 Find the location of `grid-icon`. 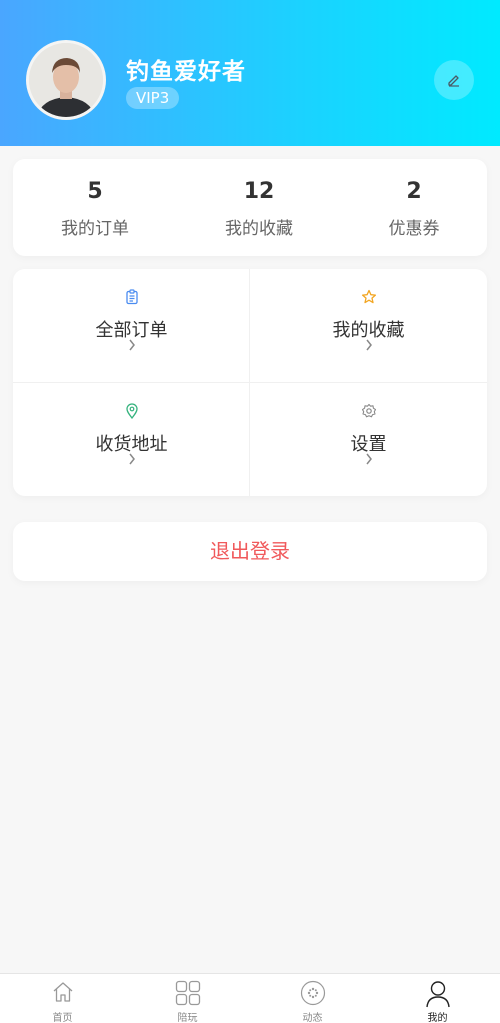

grid-icon is located at coordinates (187, 993).